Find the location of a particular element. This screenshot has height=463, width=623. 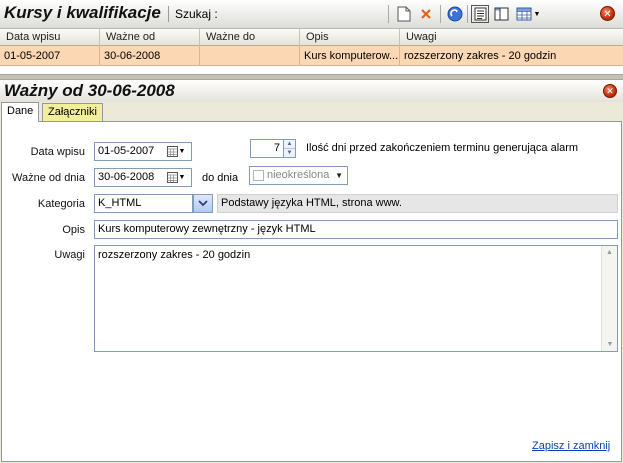

kategoria-dropdown-button is located at coordinates (203, 203).